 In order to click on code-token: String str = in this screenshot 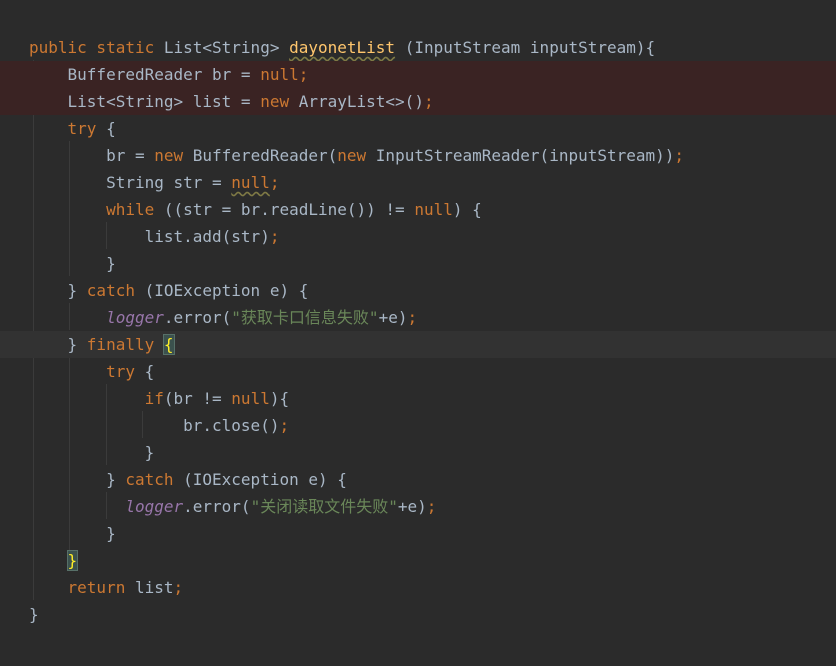, I will do `click(130, 182)`.